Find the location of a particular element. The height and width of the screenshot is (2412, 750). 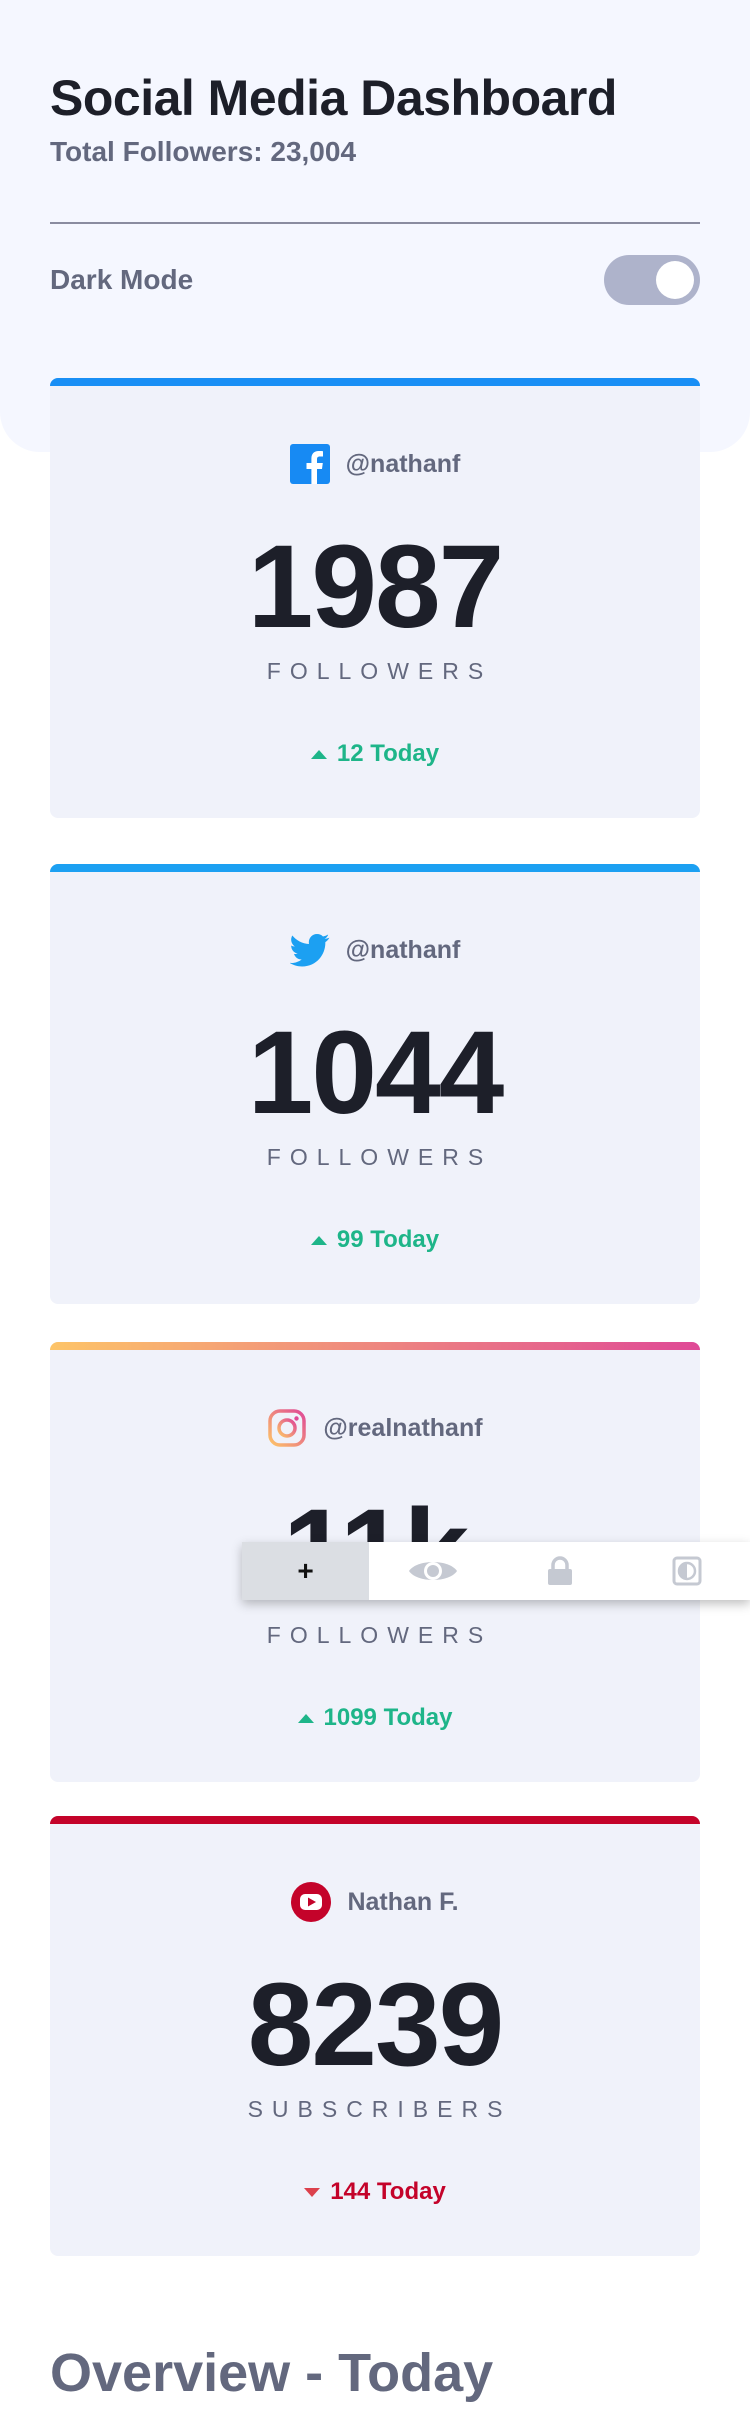

card-handle: @realnathanf is located at coordinates (403, 1427).